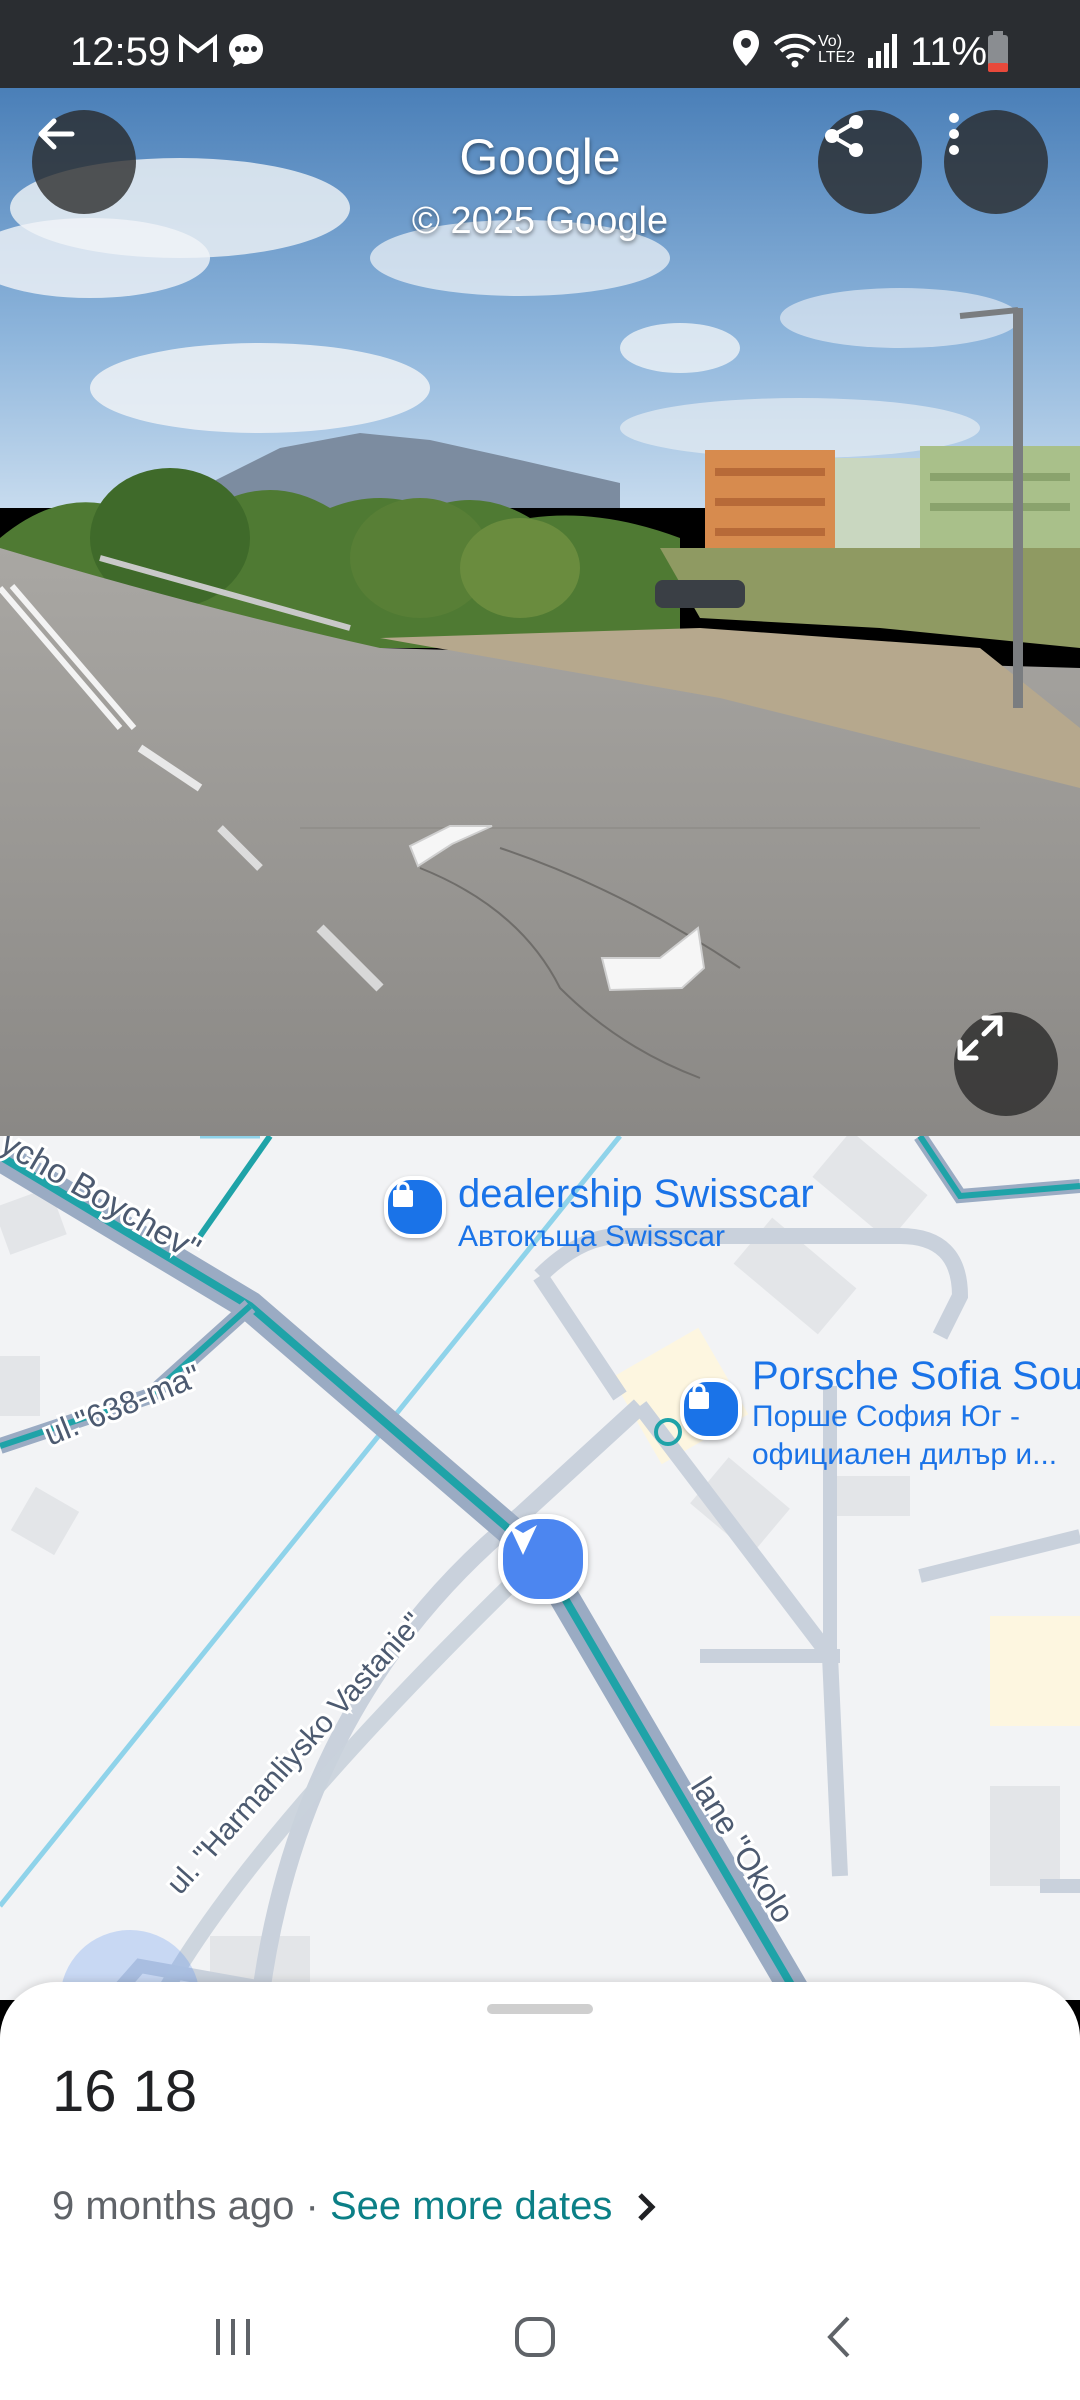  Describe the element at coordinates (795, 52) in the screenshot. I see `wifi-icon` at that location.